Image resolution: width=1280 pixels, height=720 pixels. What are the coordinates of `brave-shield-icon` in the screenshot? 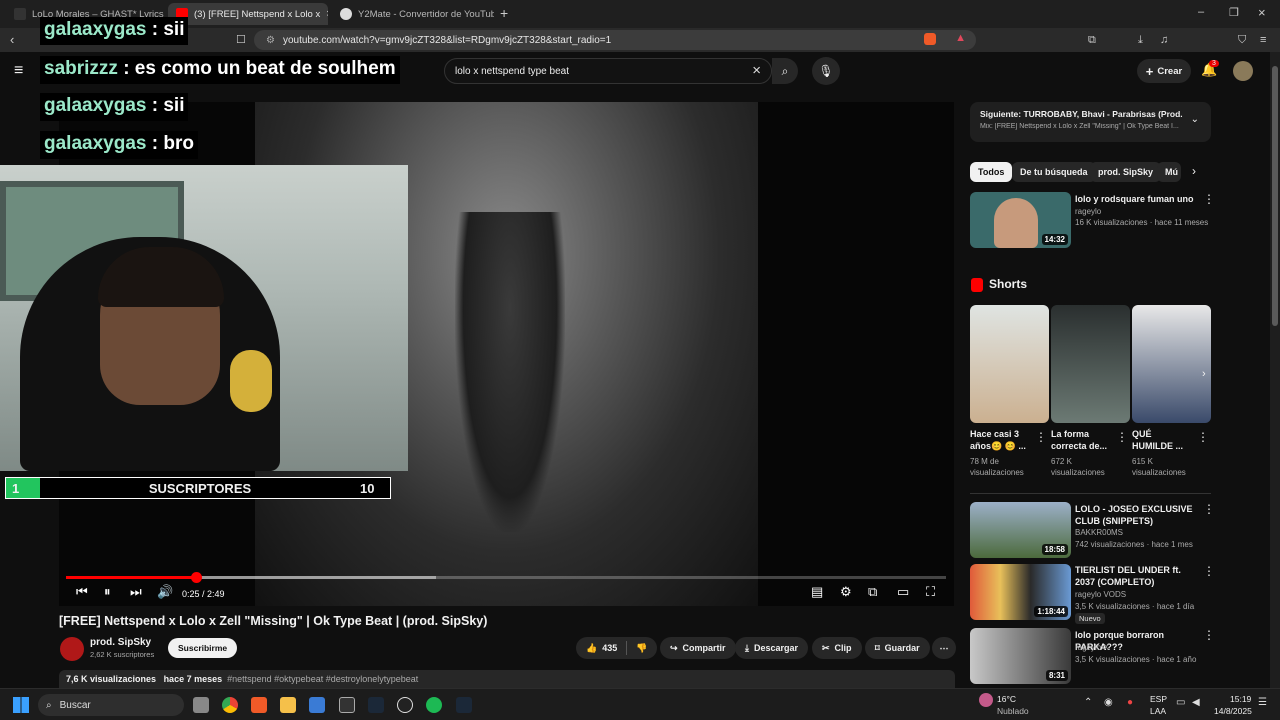 It's located at (930, 39).